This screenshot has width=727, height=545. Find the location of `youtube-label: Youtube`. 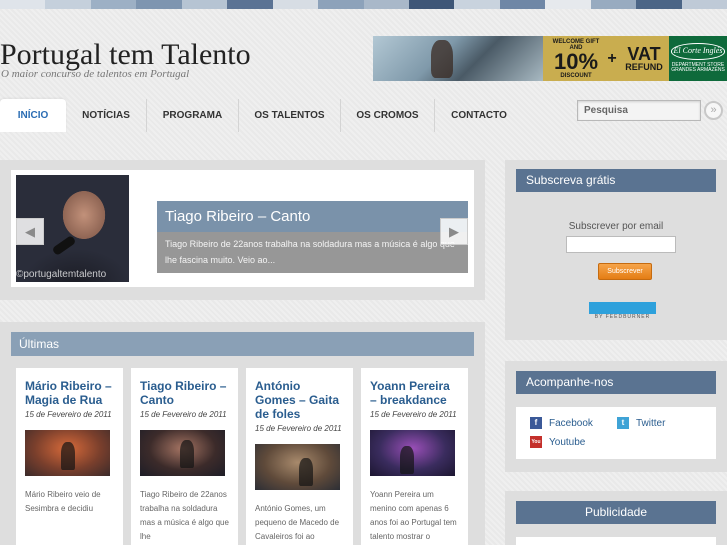

youtube-label: Youtube is located at coordinates (567, 442).